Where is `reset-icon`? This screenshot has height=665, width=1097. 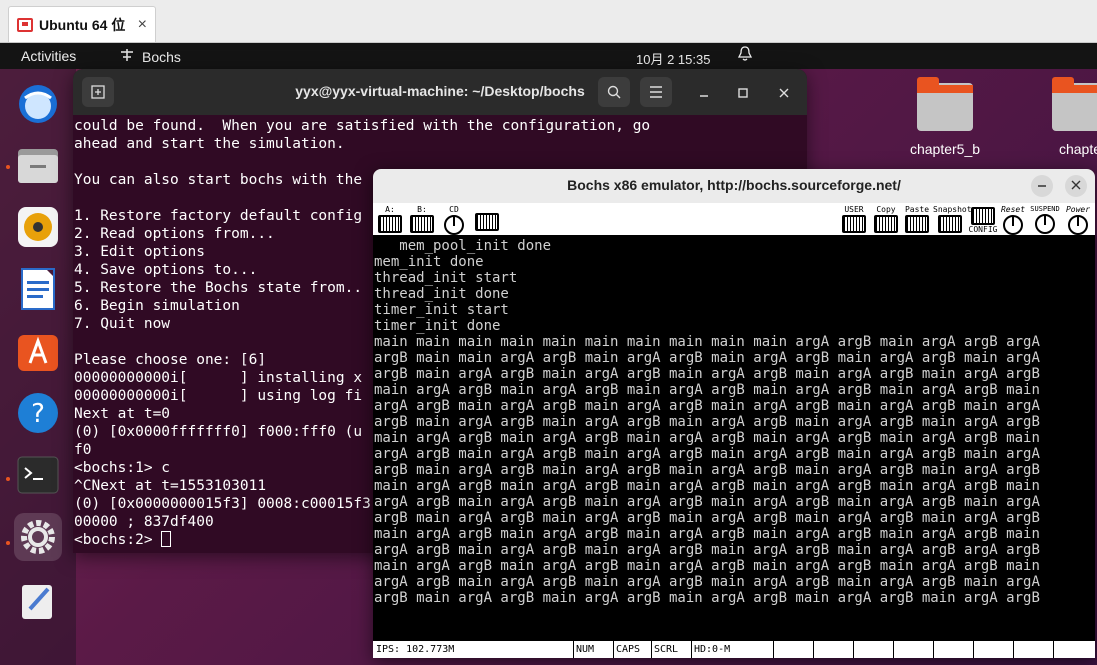 reset-icon is located at coordinates (1013, 225).